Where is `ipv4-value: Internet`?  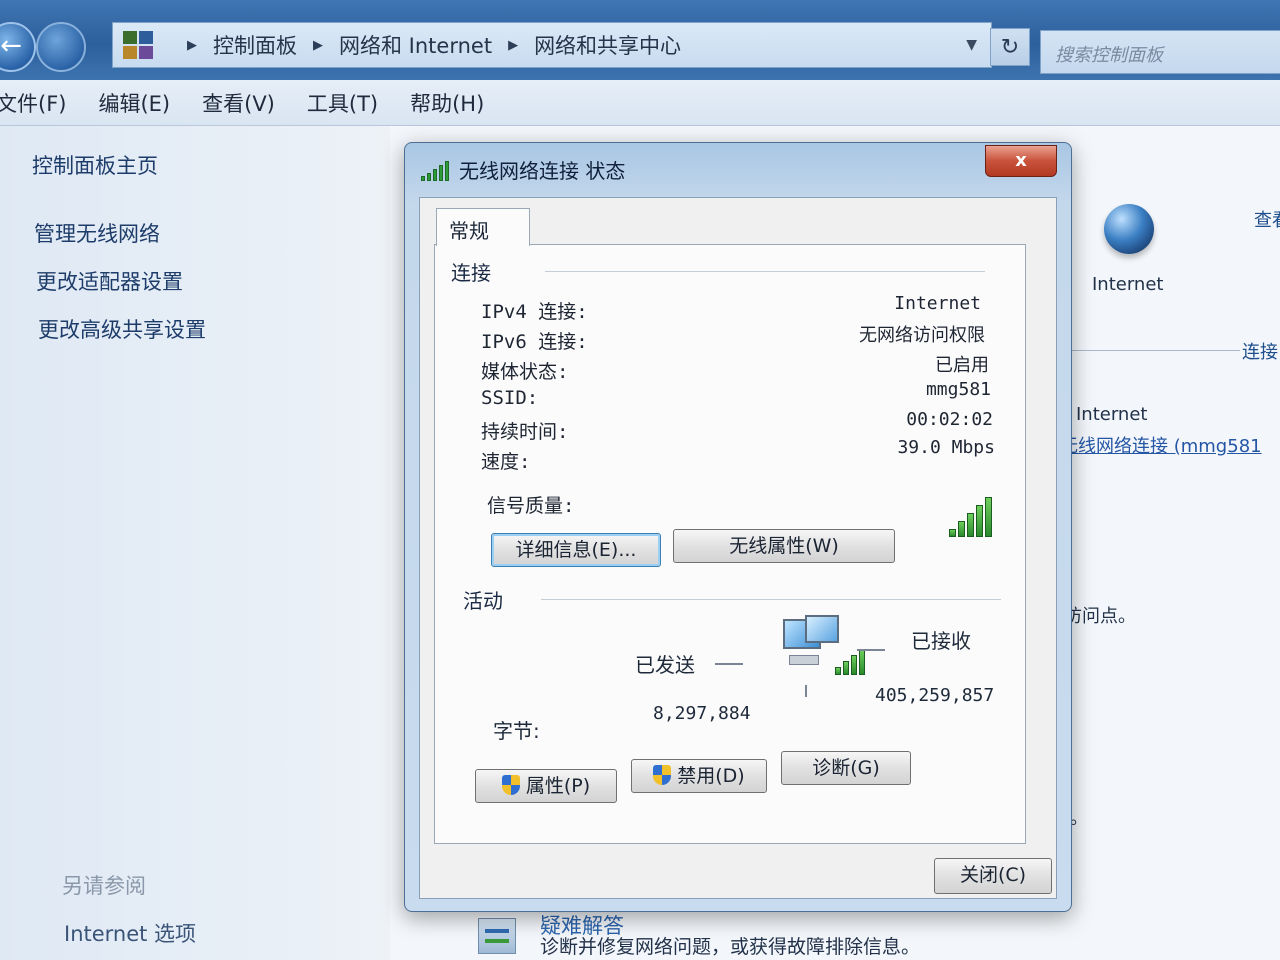
ipv4-value: Internet is located at coordinates (937, 303).